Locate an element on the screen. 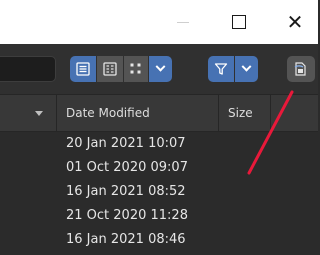  thumbnails-icon is located at coordinates (135, 68).